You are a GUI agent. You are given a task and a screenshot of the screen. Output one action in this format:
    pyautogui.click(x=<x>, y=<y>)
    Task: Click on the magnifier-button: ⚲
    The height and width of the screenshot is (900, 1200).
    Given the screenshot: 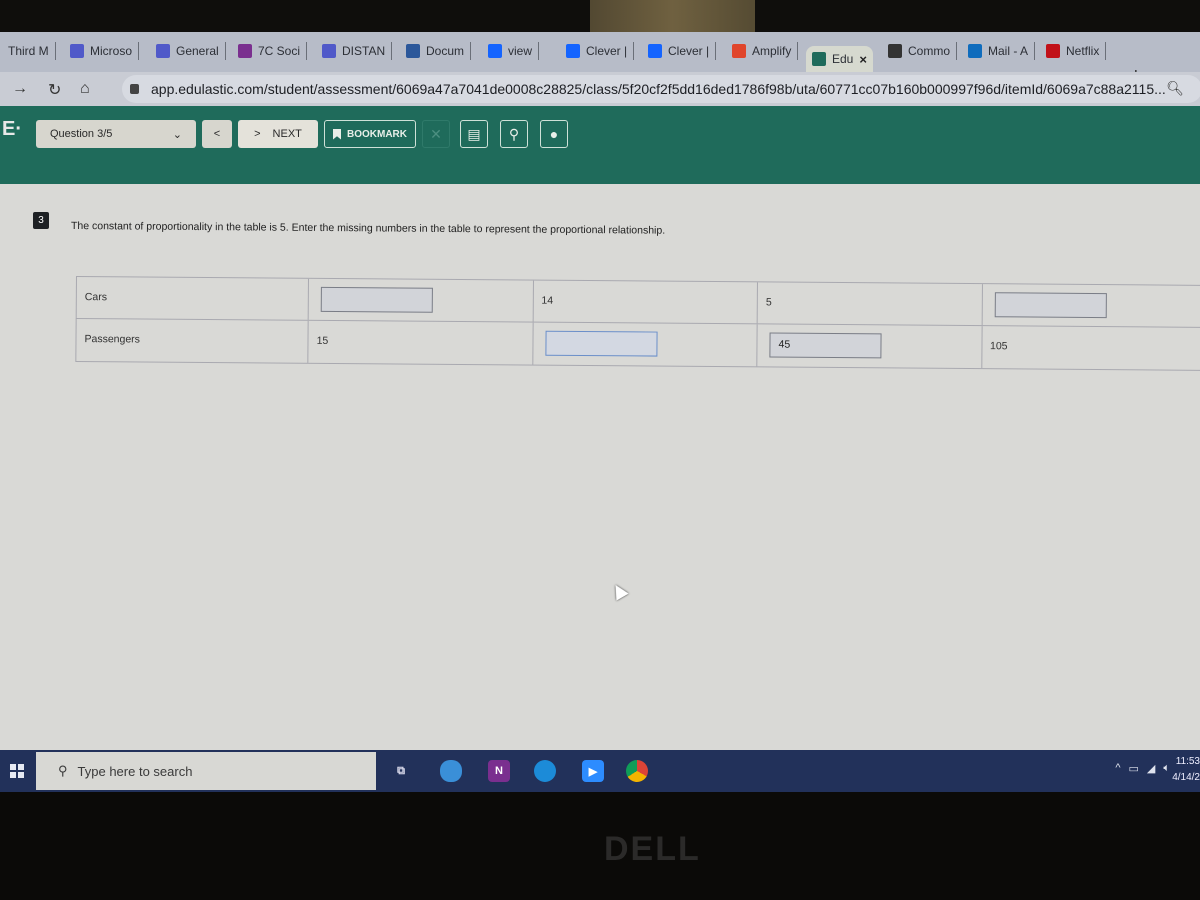 What is the action you would take?
    pyautogui.click(x=514, y=134)
    